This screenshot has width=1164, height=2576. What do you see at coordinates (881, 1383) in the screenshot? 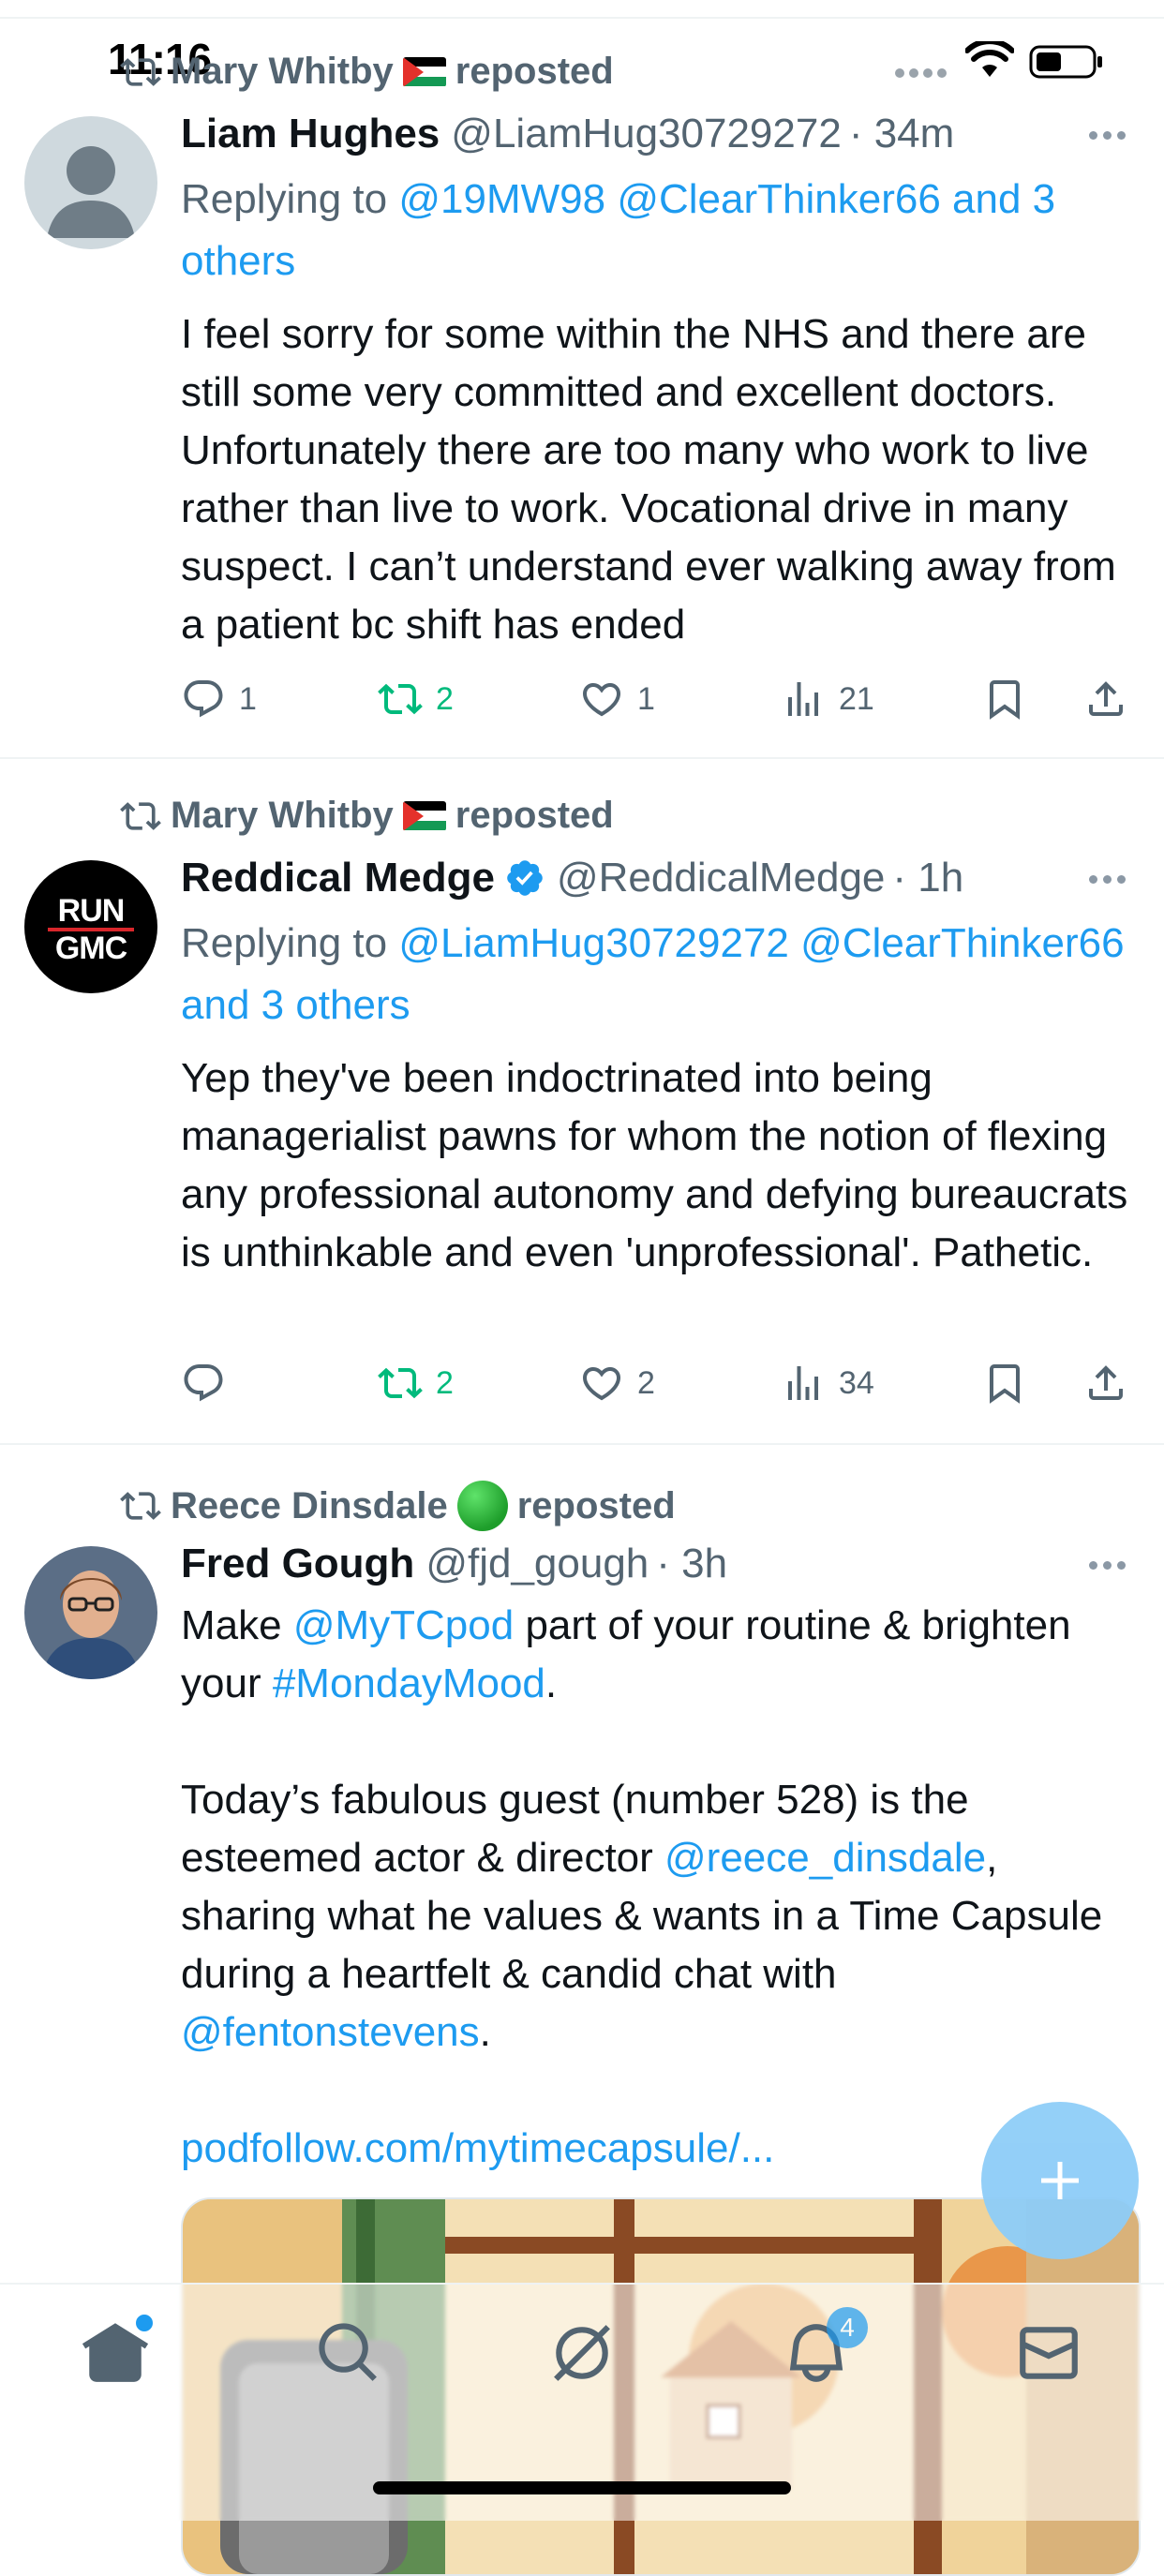
I see `views-button: 34` at bounding box center [881, 1383].